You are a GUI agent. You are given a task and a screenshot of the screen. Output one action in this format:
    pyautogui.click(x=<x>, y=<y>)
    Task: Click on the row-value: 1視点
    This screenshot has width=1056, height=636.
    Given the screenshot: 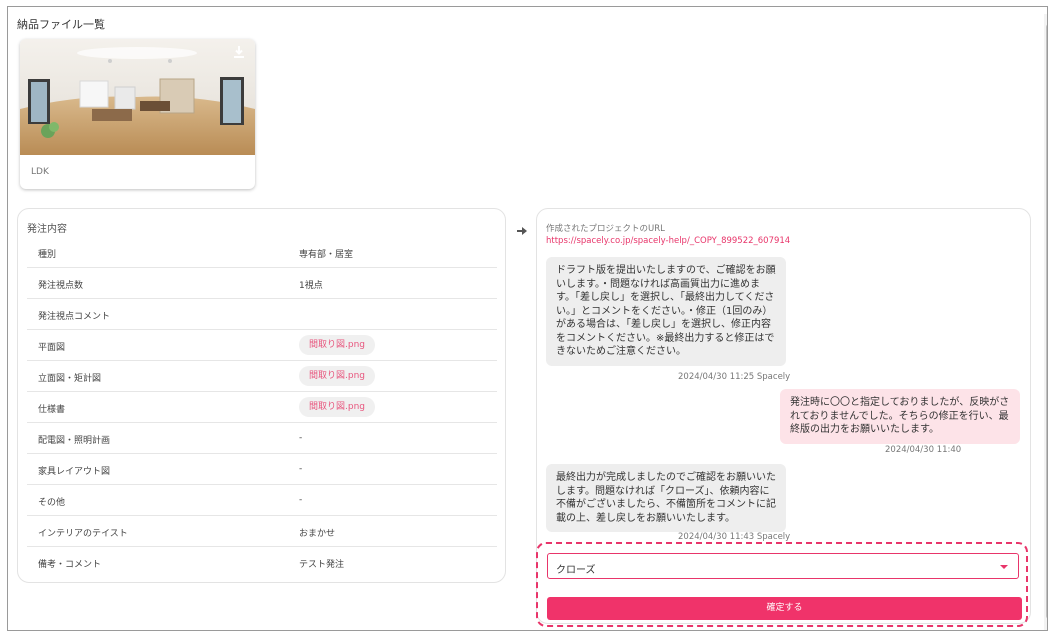 What is the action you would take?
    pyautogui.click(x=311, y=286)
    